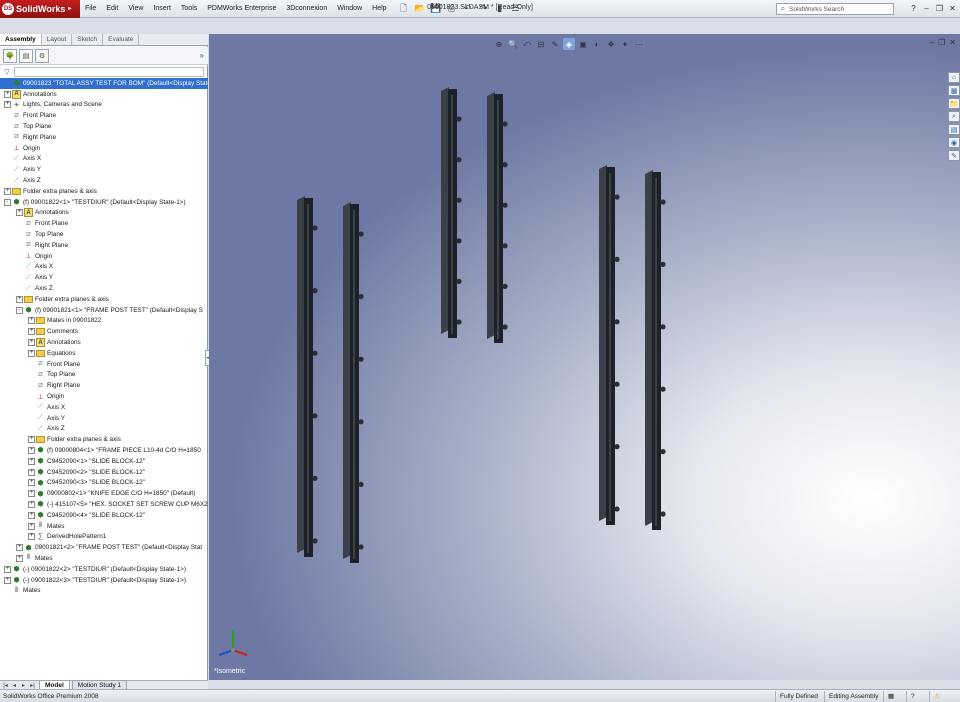 The image size is (960, 702). What do you see at coordinates (306, 9) in the screenshot?
I see `menu-item-3dconnexion: 3Dconnexion` at bounding box center [306, 9].